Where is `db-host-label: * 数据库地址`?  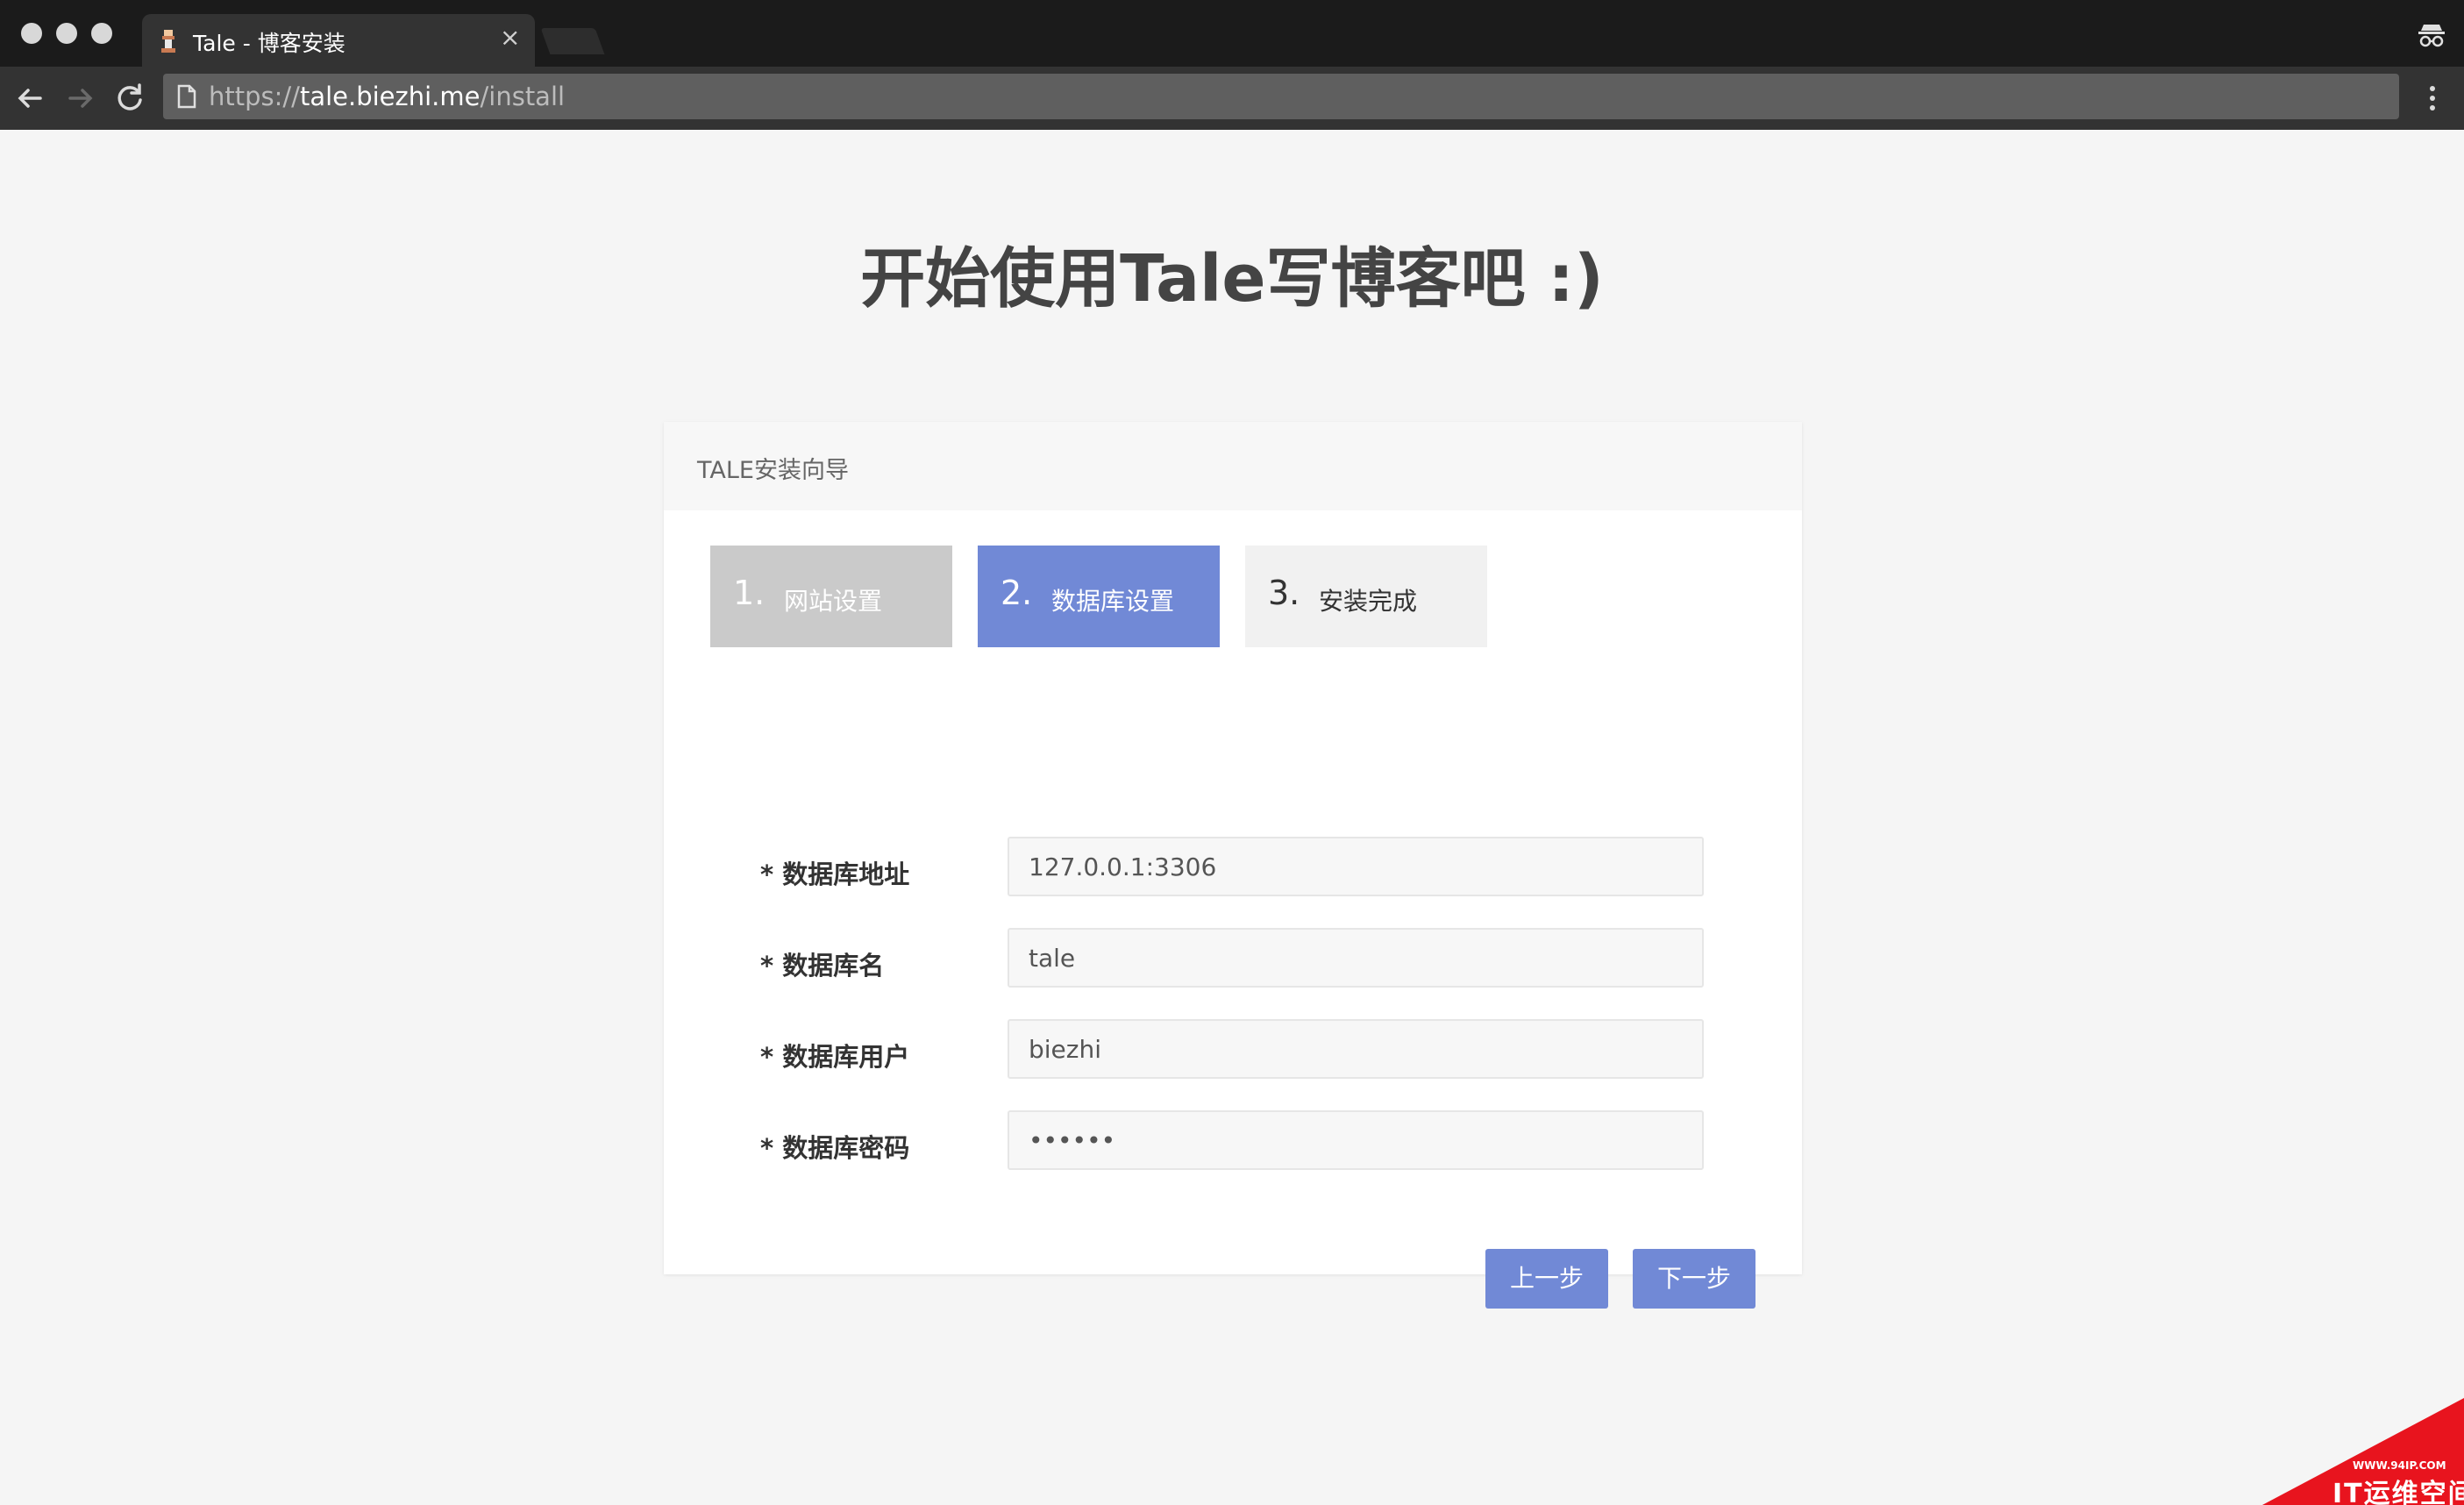
db-host-label: * 数据库地址 is located at coordinates (835, 874).